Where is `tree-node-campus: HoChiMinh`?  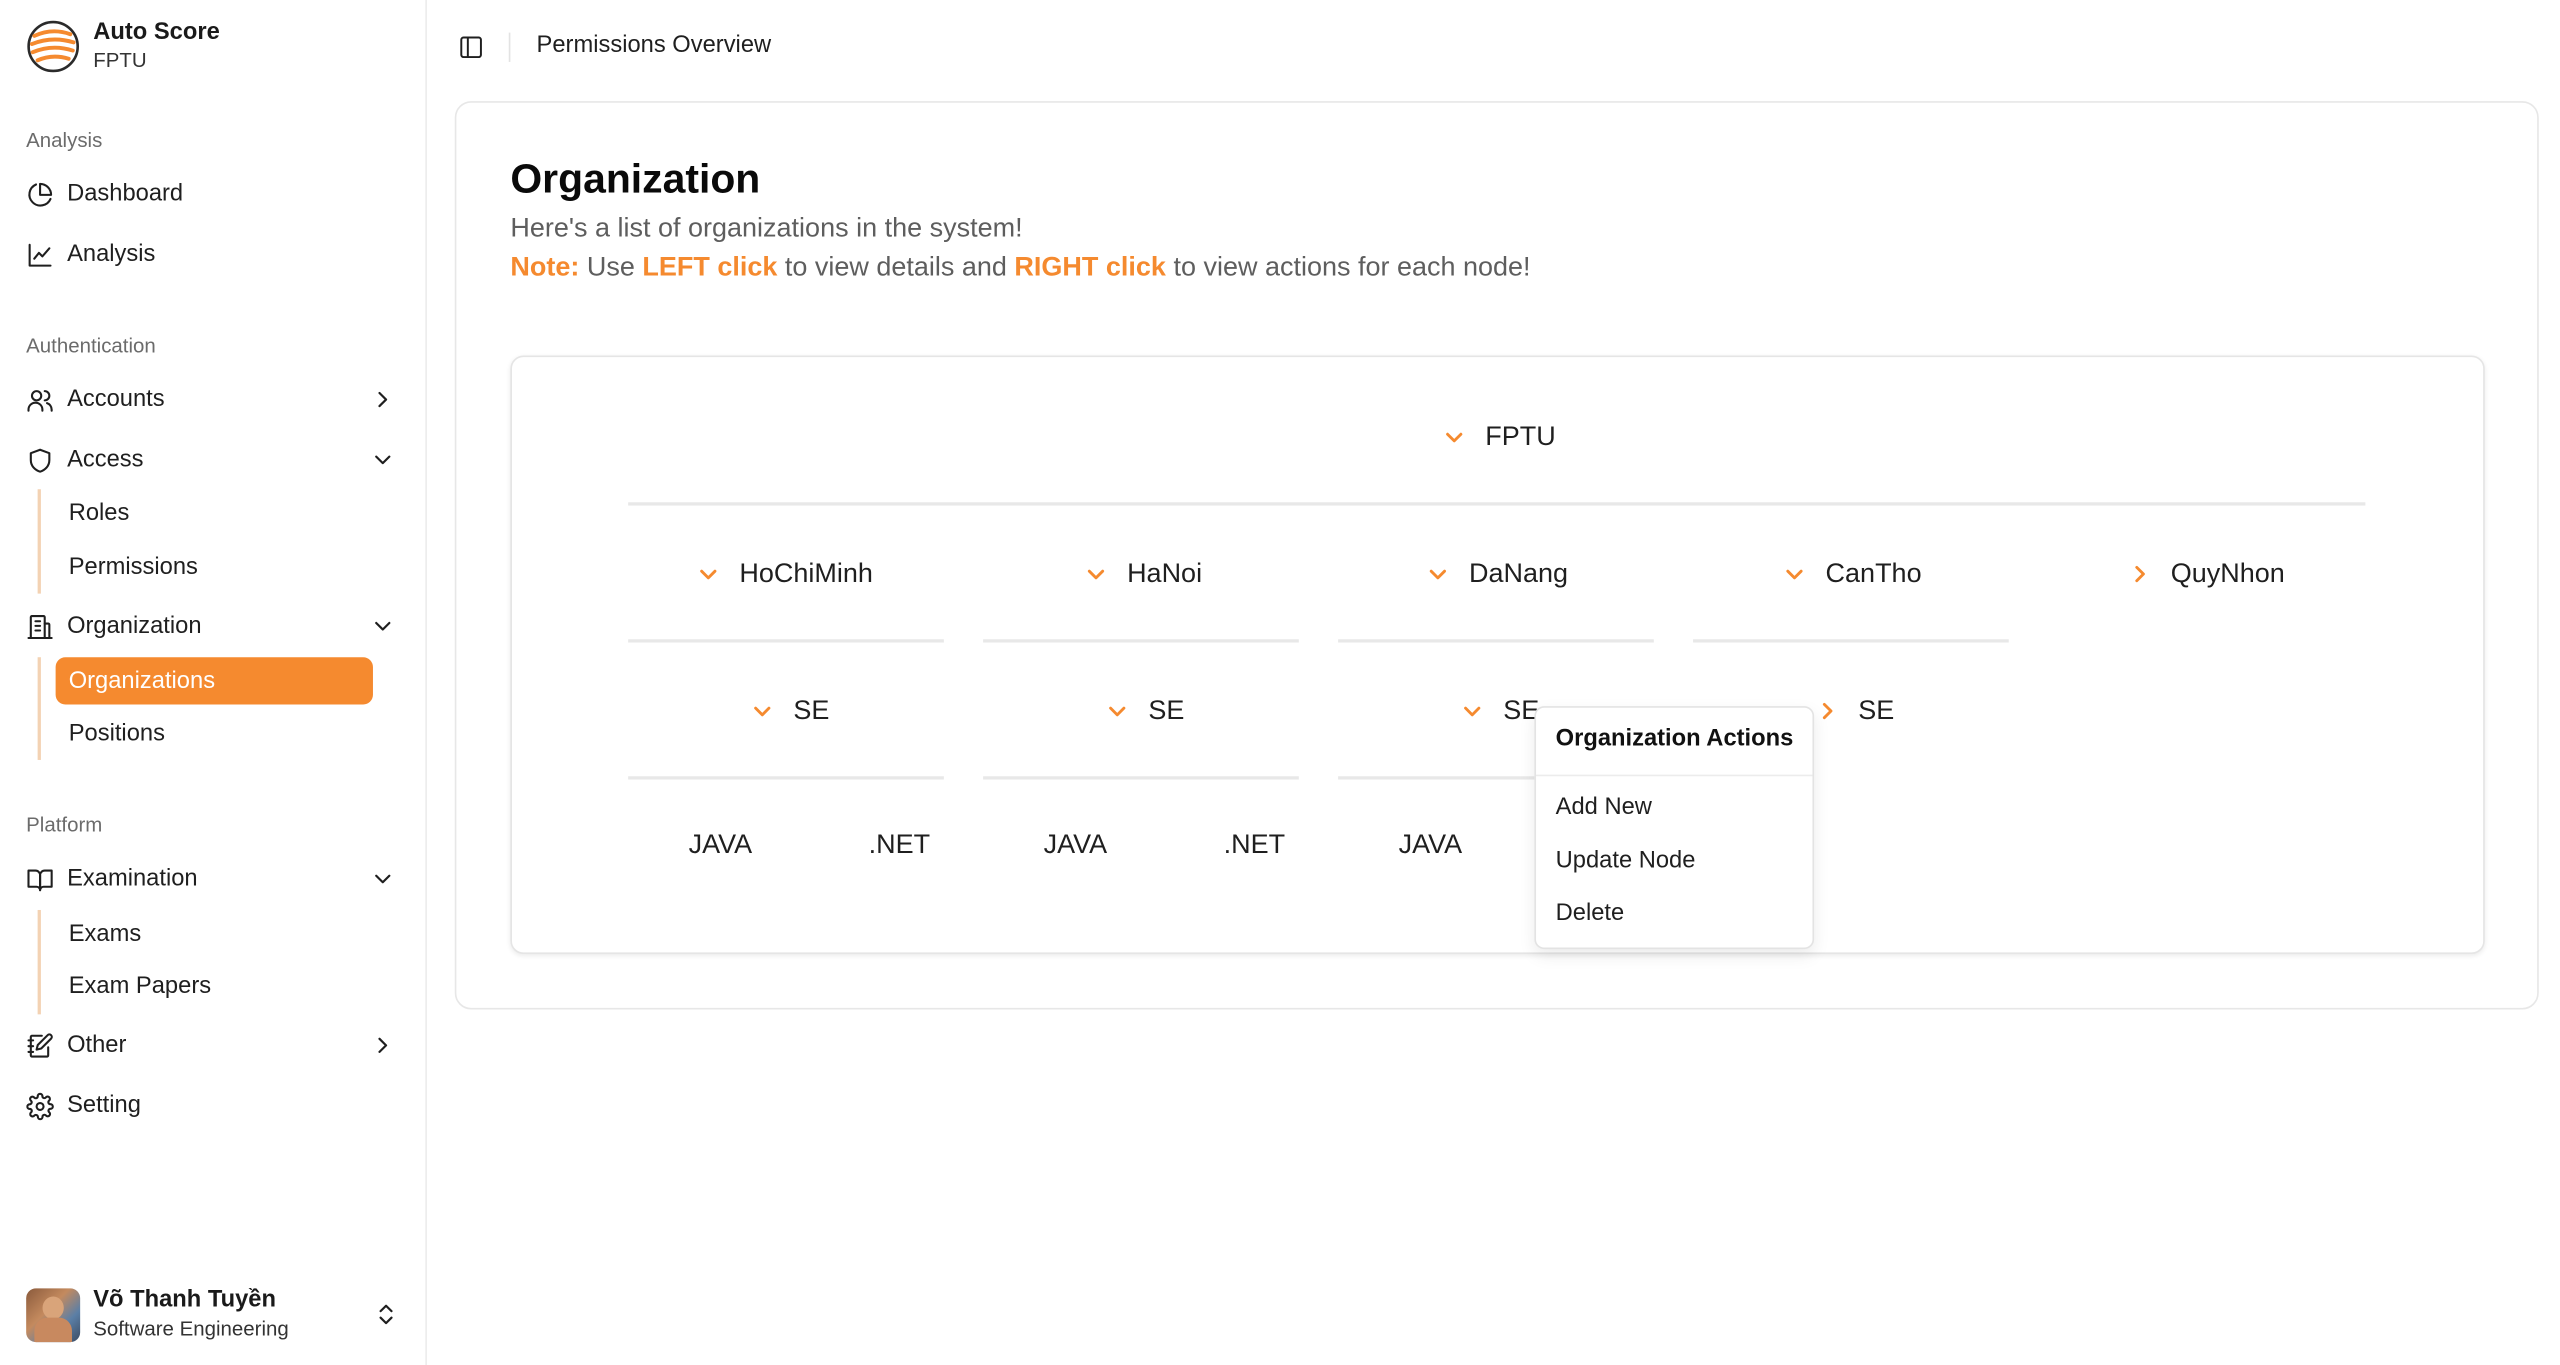 tree-node-campus: HoChiMinh is located at coordinates (785, 574).